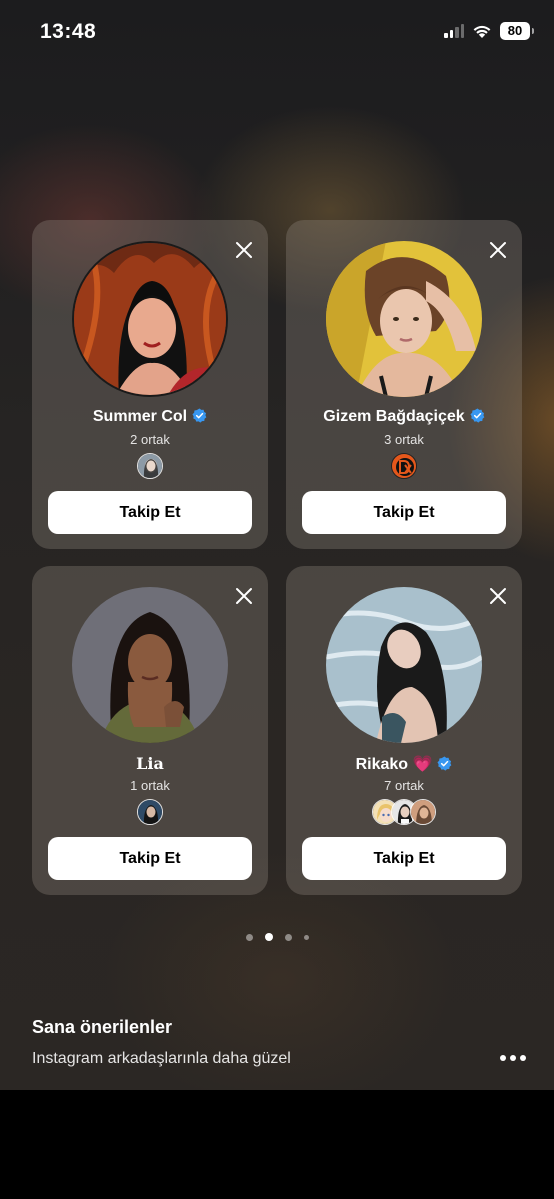 This screenshot has width=554, height=1199. Describe the element at coordinates (404, 417) in the screenshot. I see `profile-name: Gizem Bağdaçiçek` at that location.